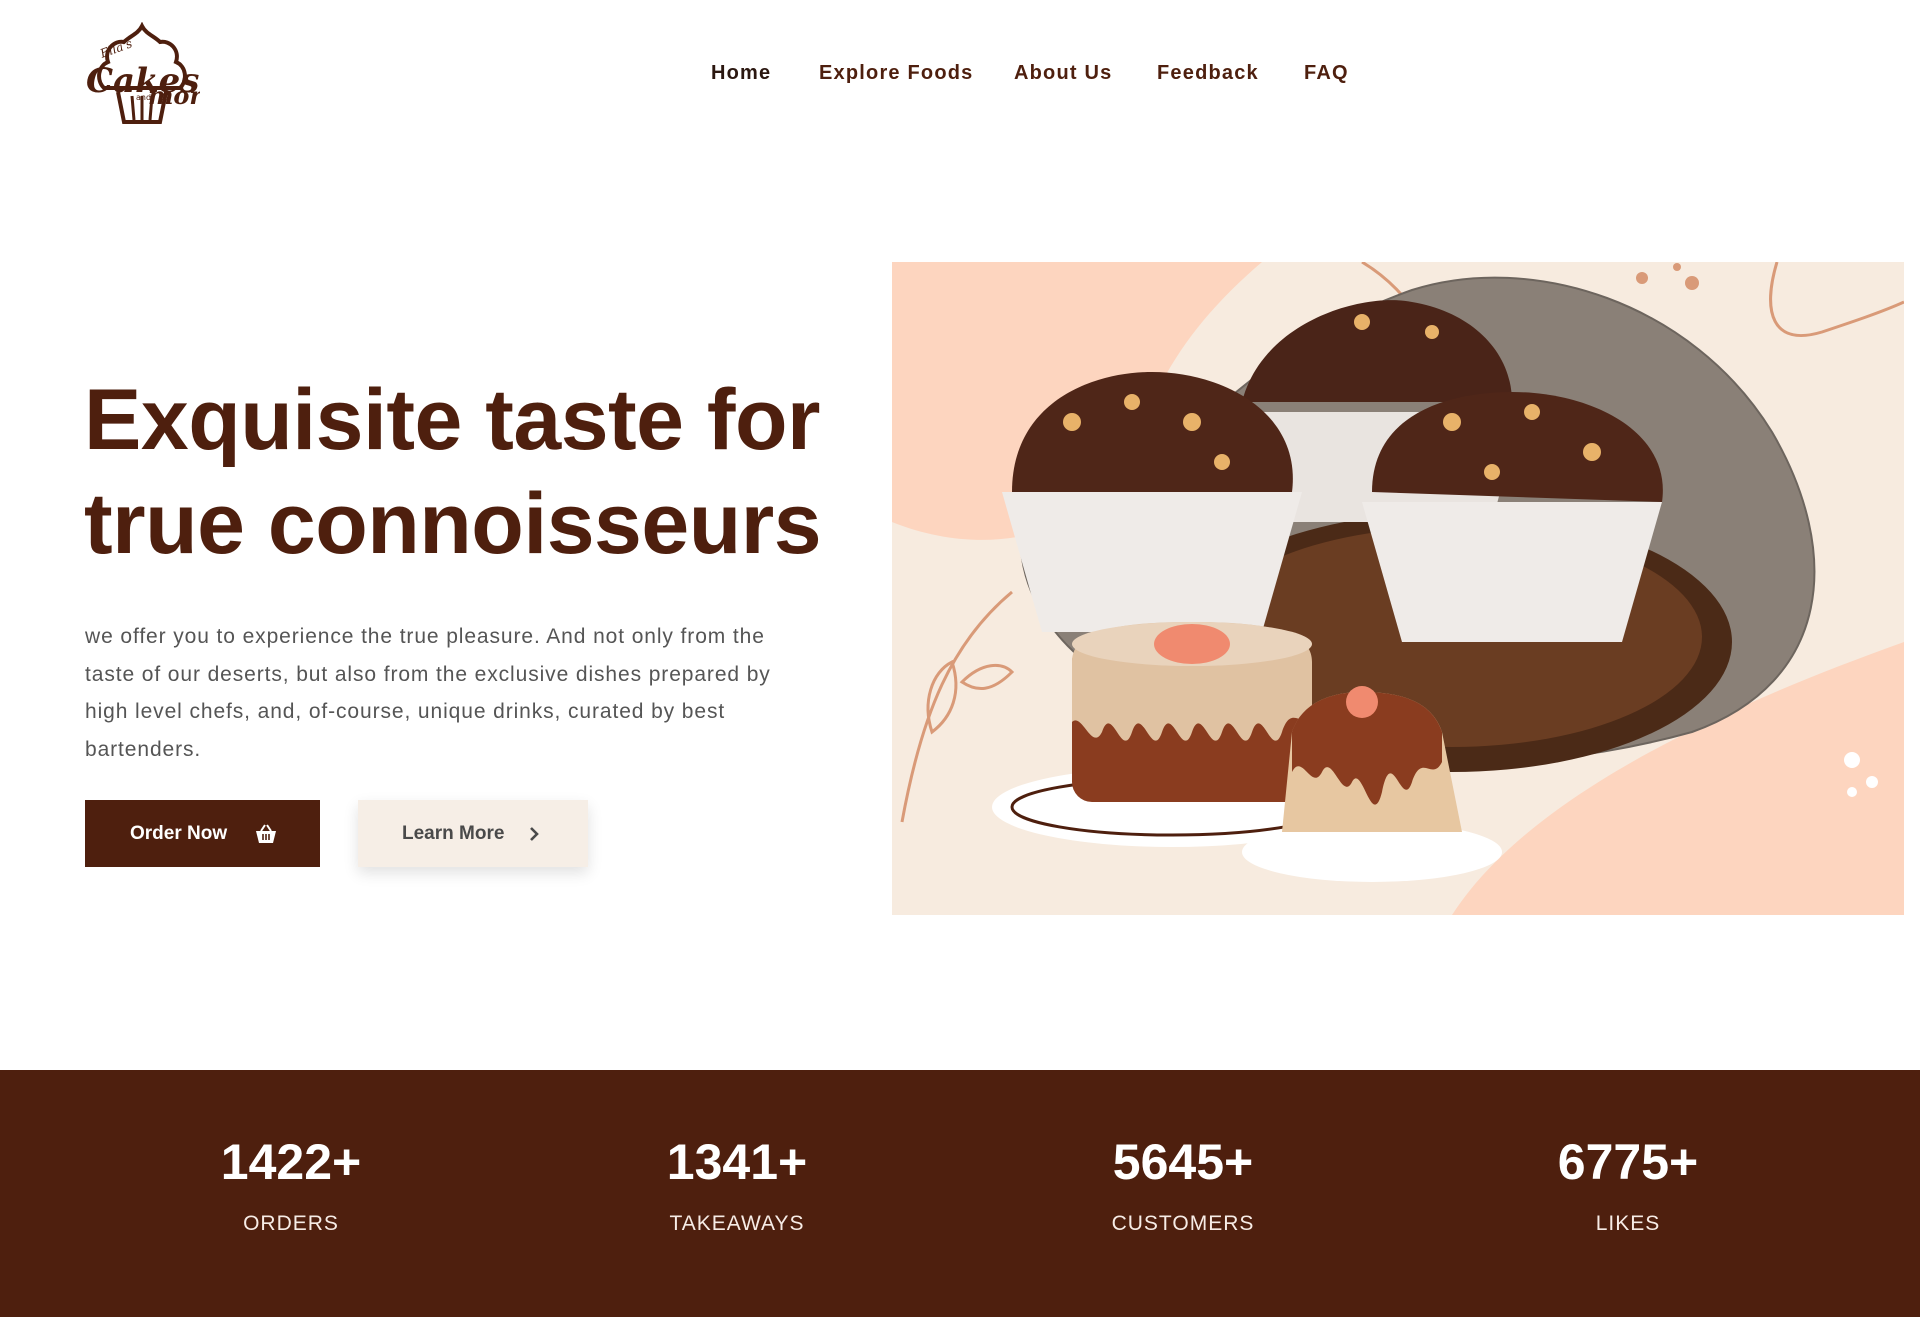  I want to click on hero-title-line2: true connoisseurs, so click(453, 524).